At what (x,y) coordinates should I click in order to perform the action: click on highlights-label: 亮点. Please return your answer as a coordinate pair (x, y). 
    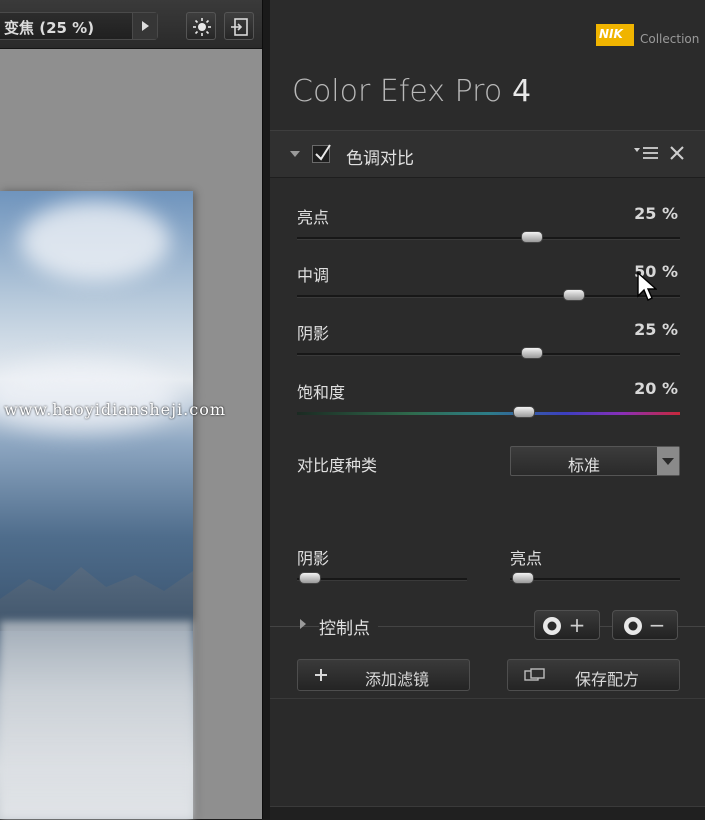
    Looking at the image, I should click on (313, 217).